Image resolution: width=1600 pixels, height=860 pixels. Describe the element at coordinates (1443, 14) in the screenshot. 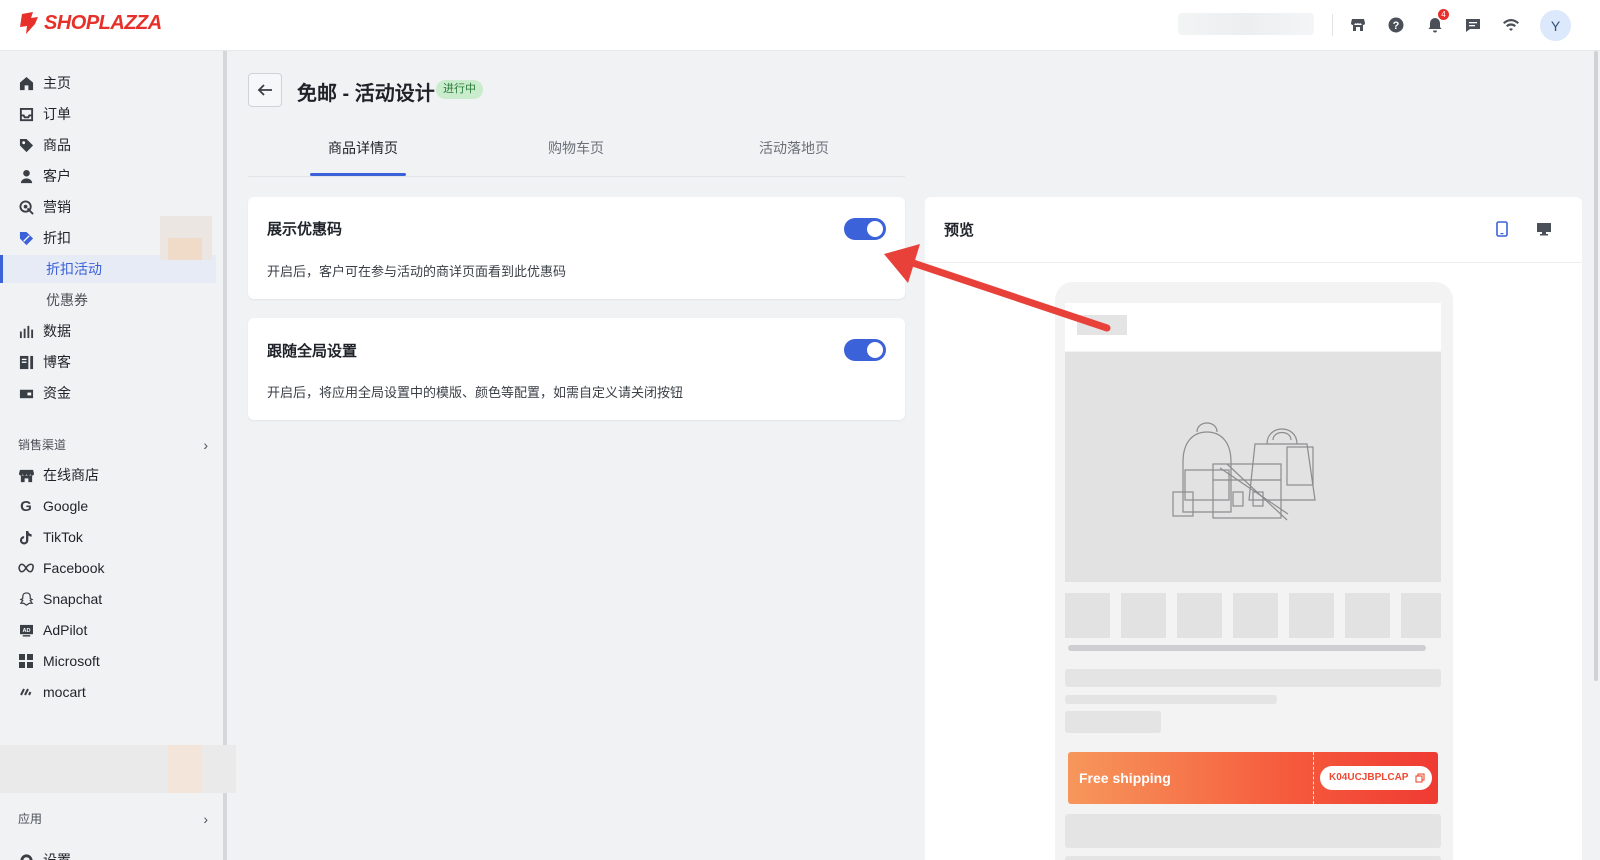

I see `notification-badge: 4` at that location.